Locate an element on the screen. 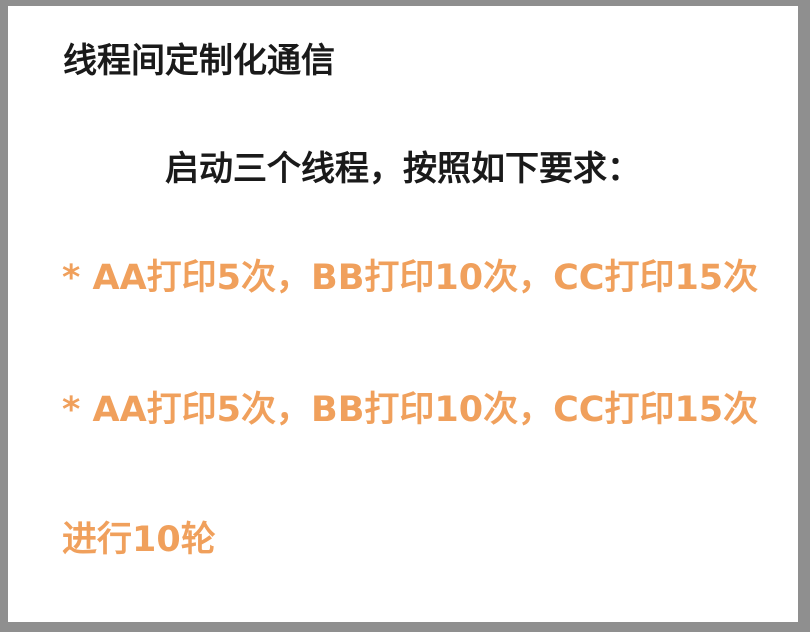 The width and height of the screenshot is (810, 632). slide-title: 线程间定制化通信 is located at coordinates (199, 61).